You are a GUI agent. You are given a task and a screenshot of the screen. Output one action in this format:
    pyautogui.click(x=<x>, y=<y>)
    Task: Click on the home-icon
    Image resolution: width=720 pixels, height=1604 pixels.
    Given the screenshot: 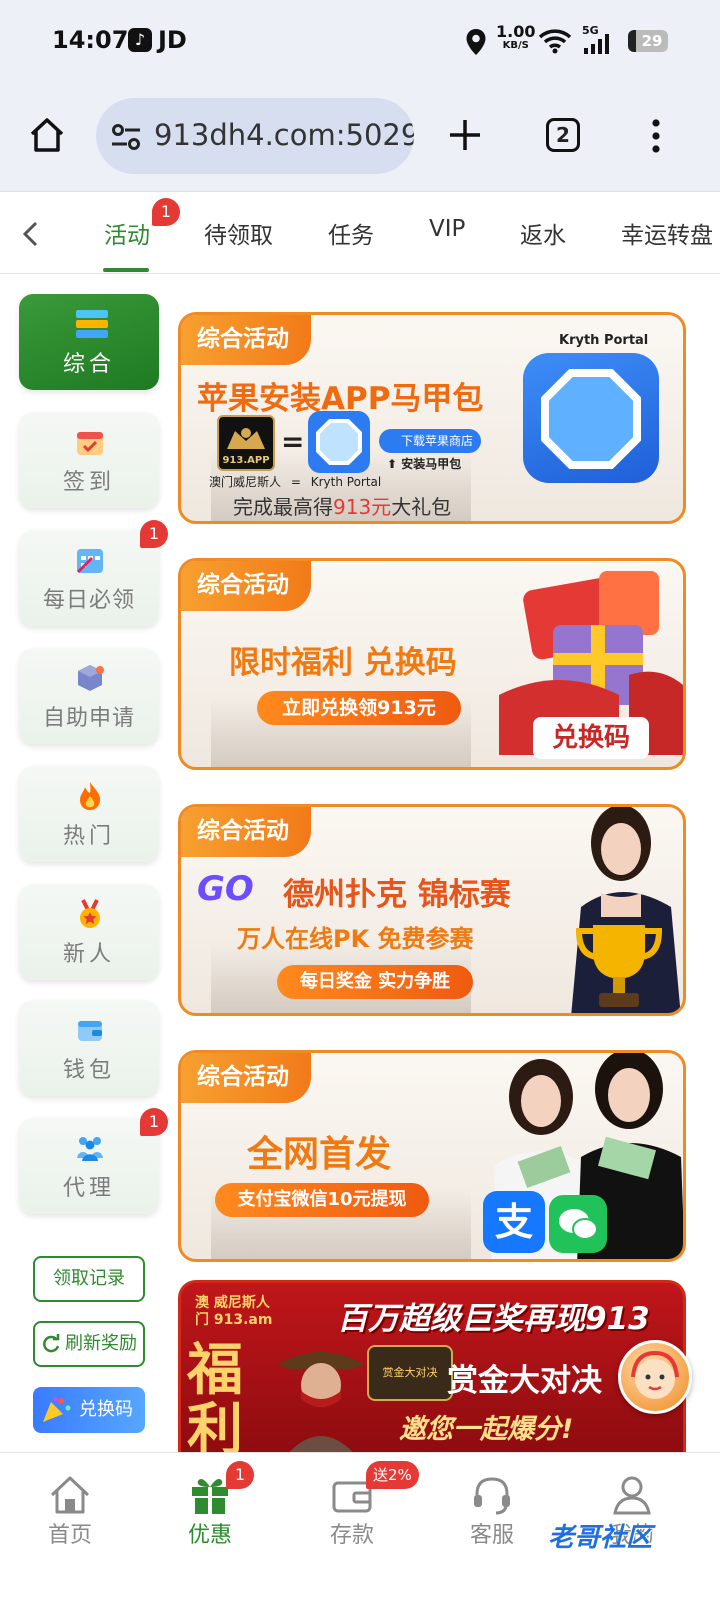 What is the action you would take?
    pyautogui.click(x=47, y=135)
    